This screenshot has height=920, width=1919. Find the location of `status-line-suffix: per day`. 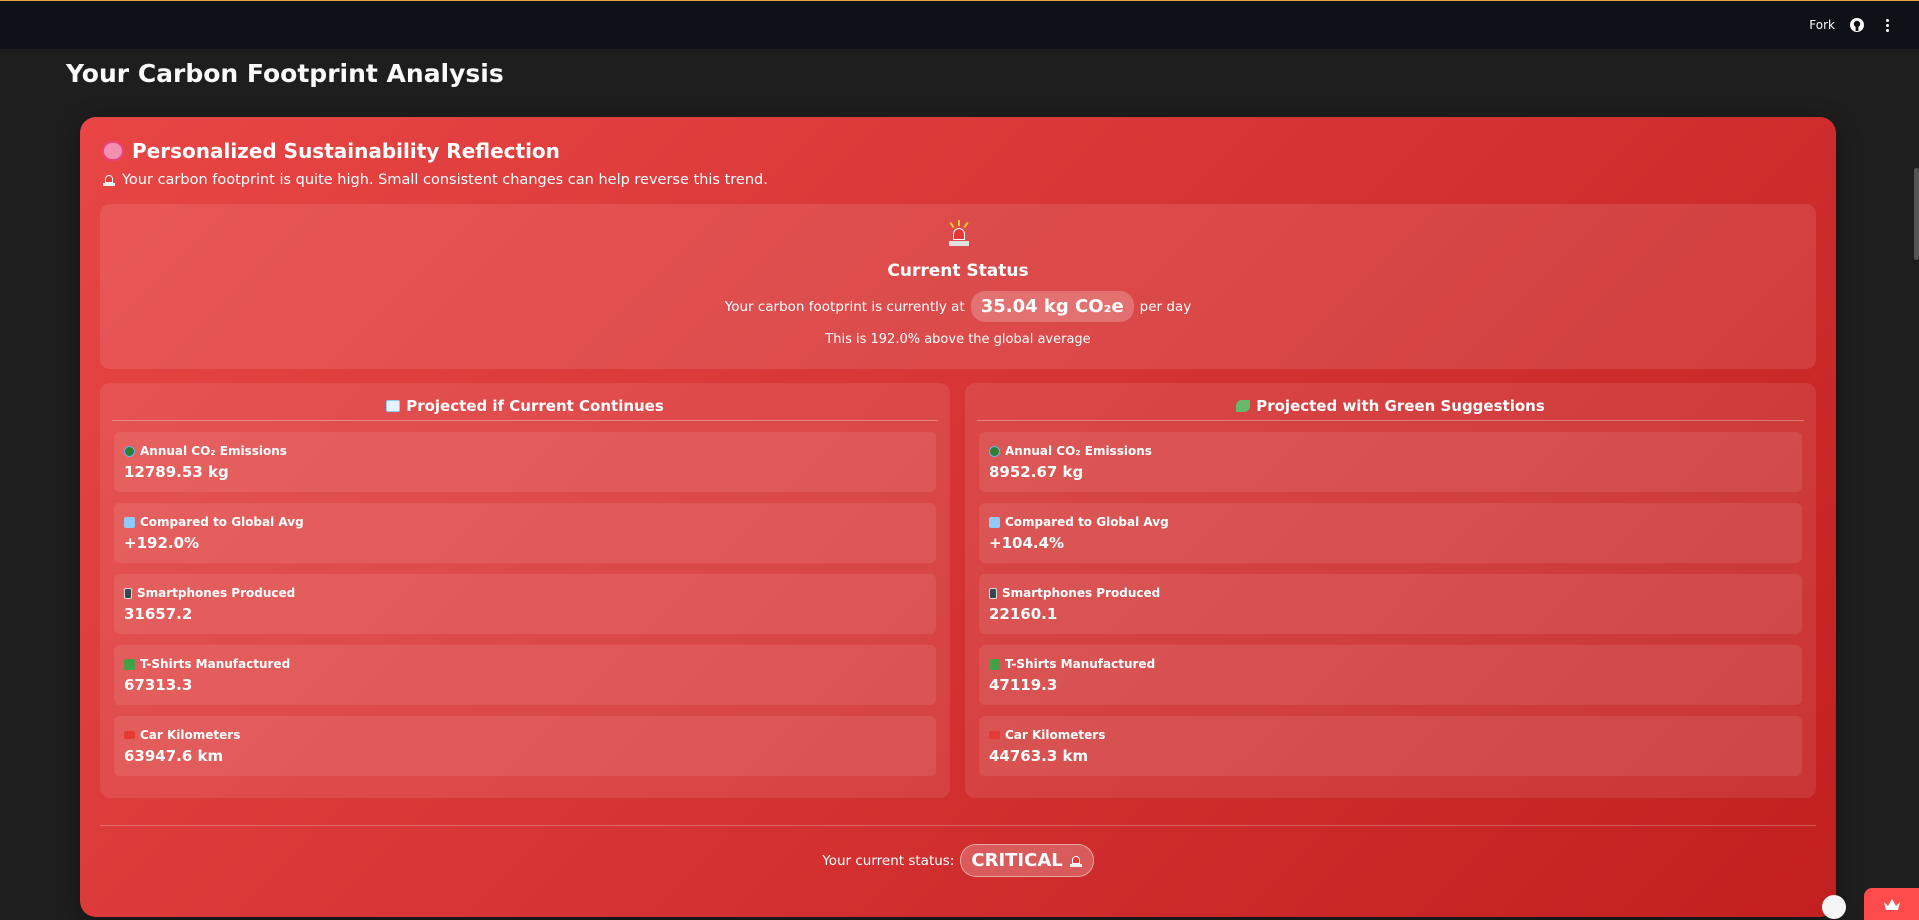

status-line-suffix: per day is located at coordinates (1165, 306).